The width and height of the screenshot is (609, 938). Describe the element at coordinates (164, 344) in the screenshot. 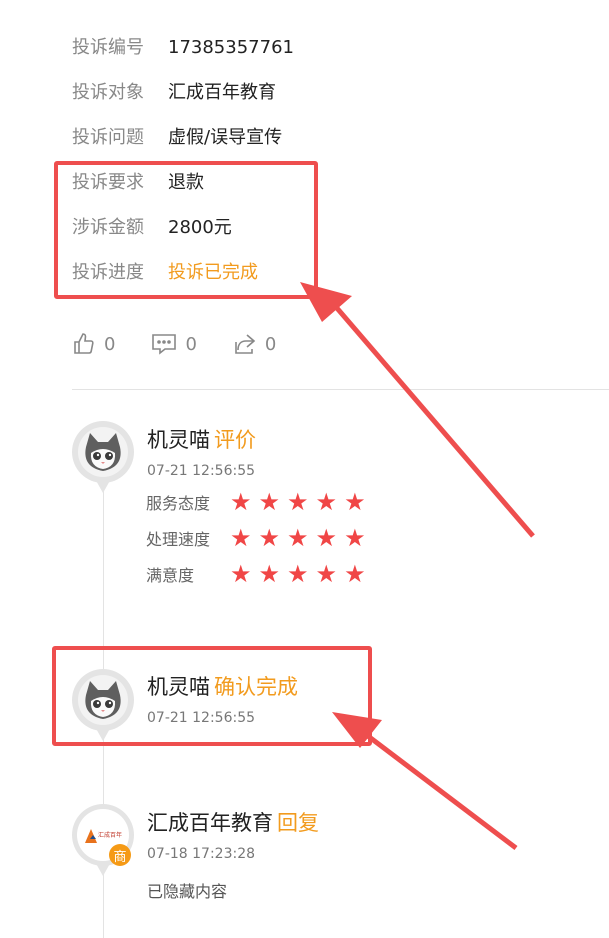

I see `comment-icon` at that location.